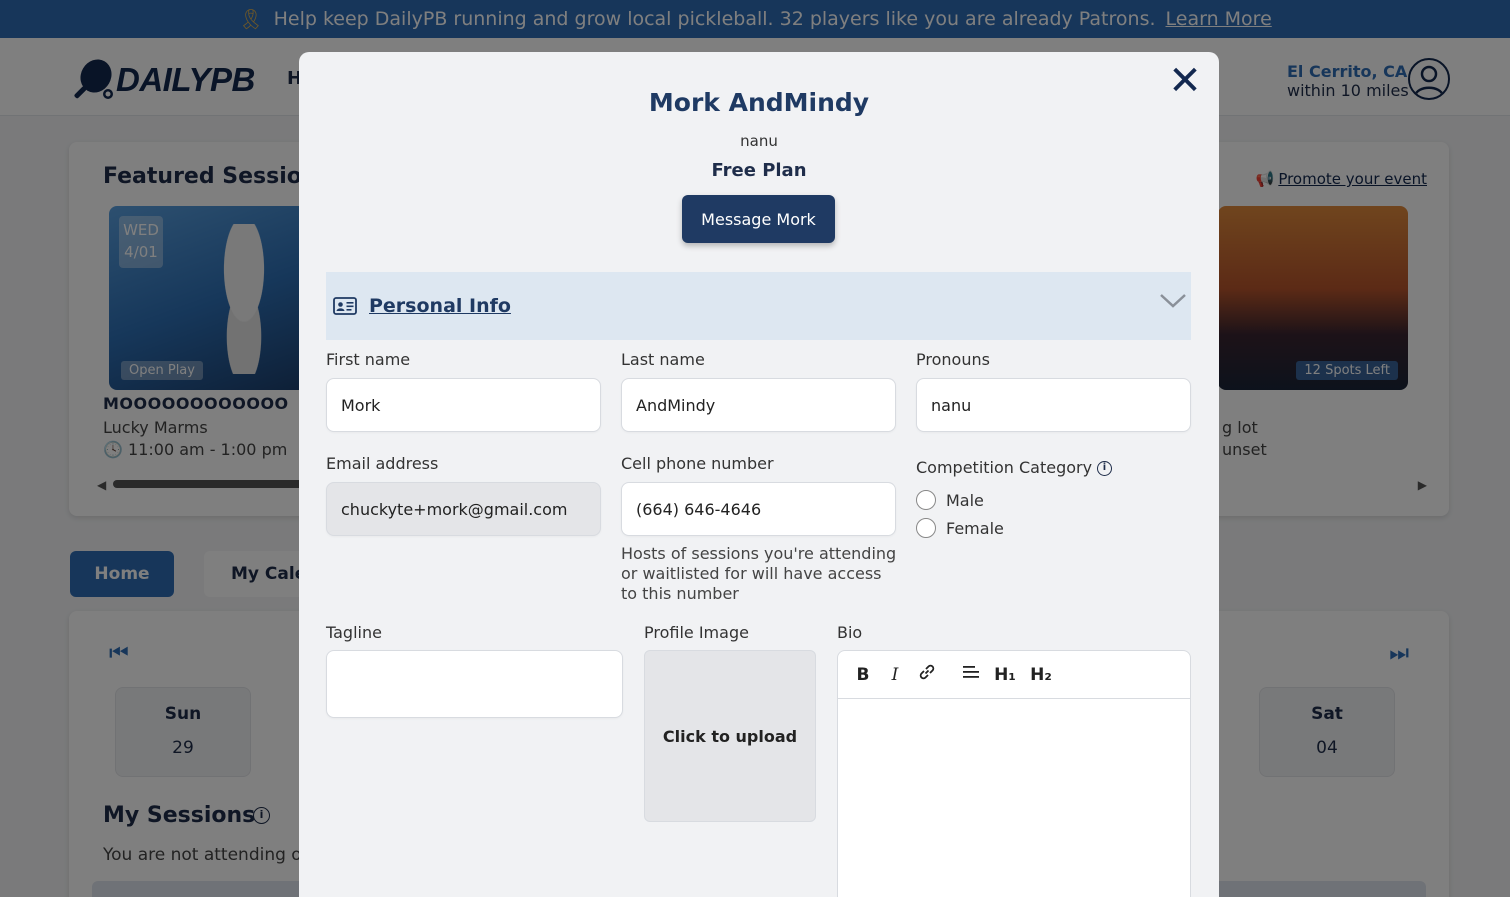 This screenshot has width=1510, height=897. What do you see at coordinates (354, 632) in the screenshot?
I see `tagline-label: Tagline` at bounding box center [354, 632].